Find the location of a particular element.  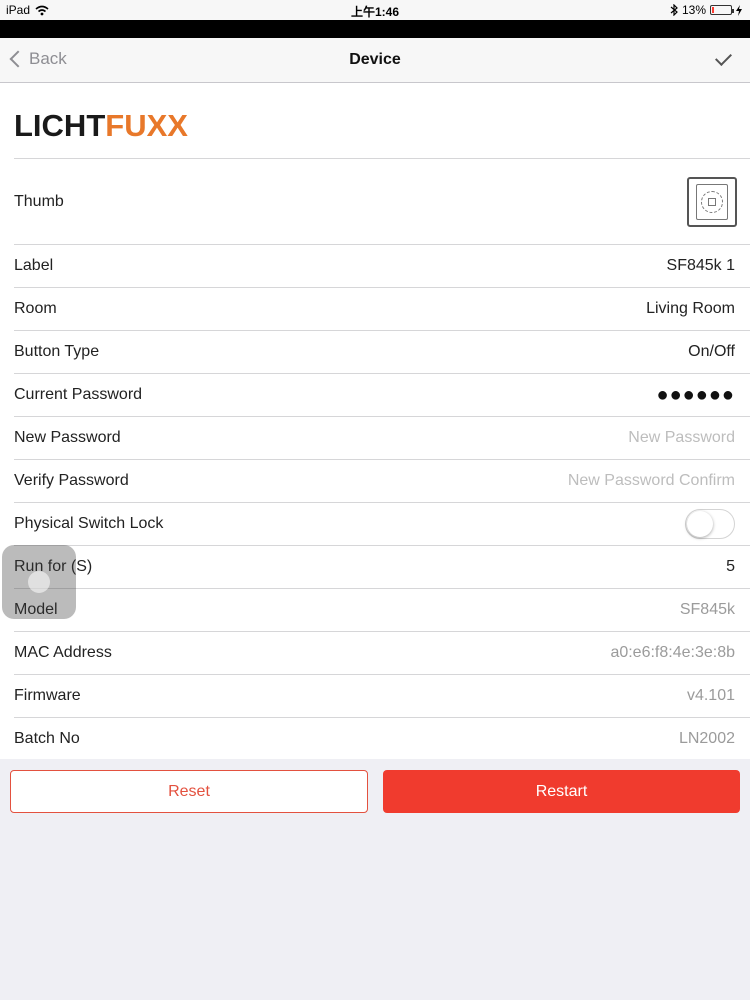

run-for-value: 5 is located at coordinates (730, 567).